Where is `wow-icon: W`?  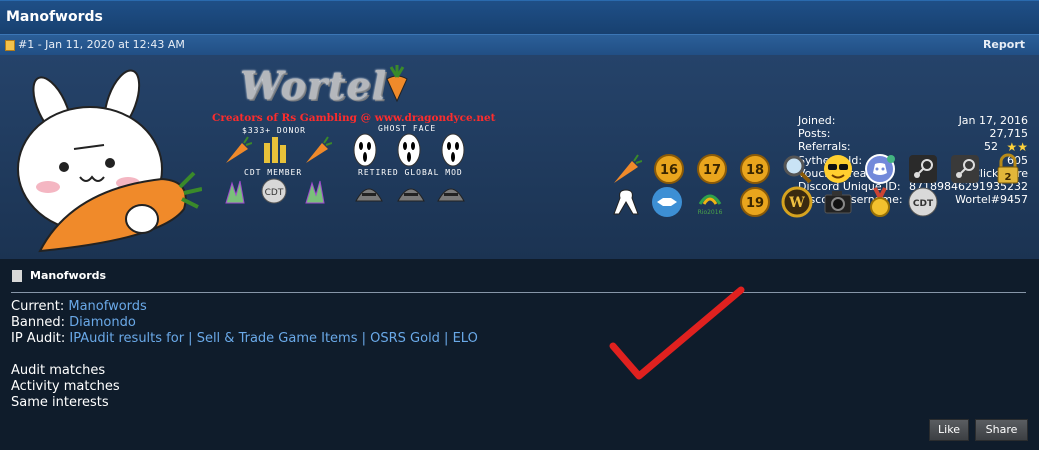 wow-icon: W is located at coordinates (797, 202).